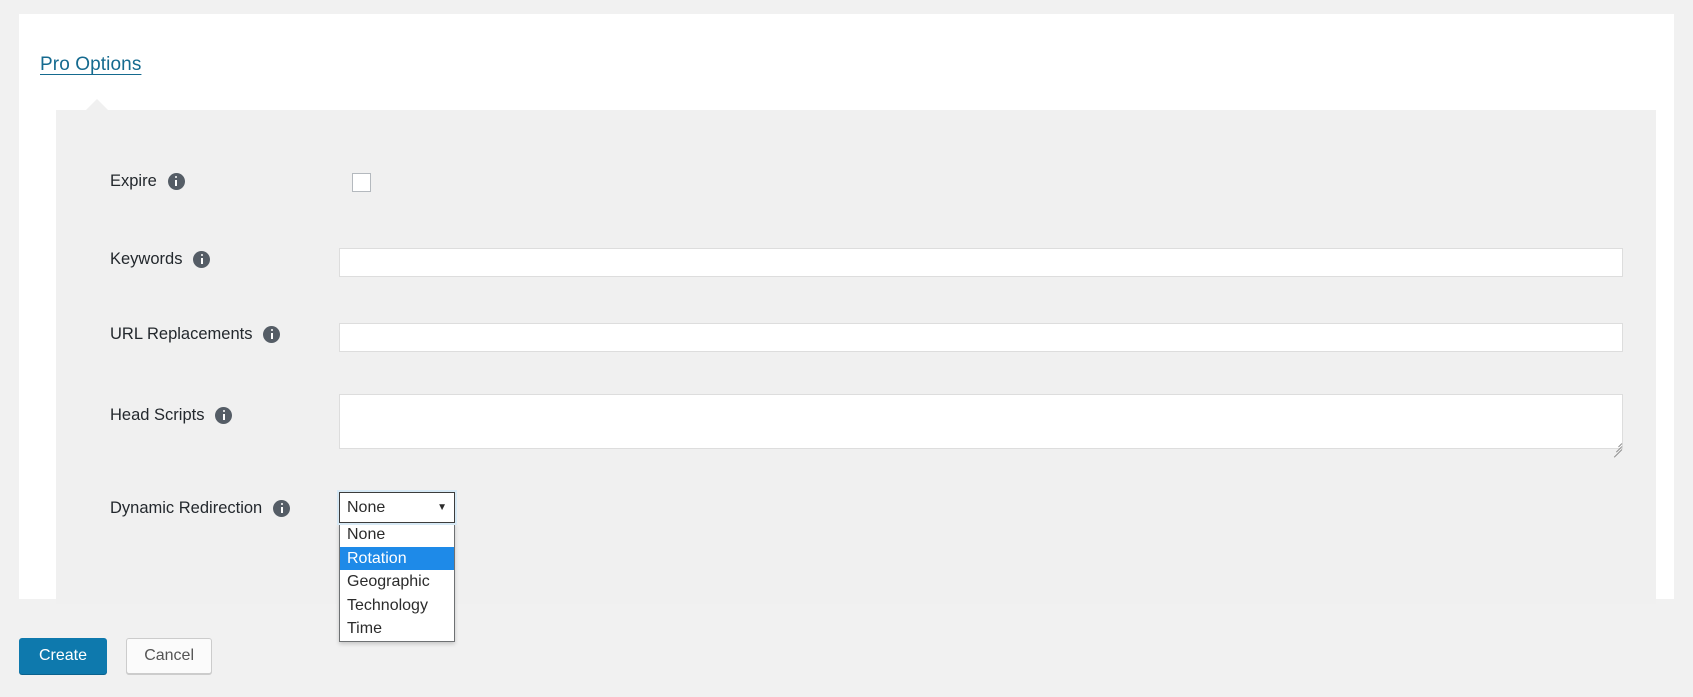 Image resolution: width=1693 pixels, height=697 pixels. I want to click on info-icon-expire, so click(176, 181).